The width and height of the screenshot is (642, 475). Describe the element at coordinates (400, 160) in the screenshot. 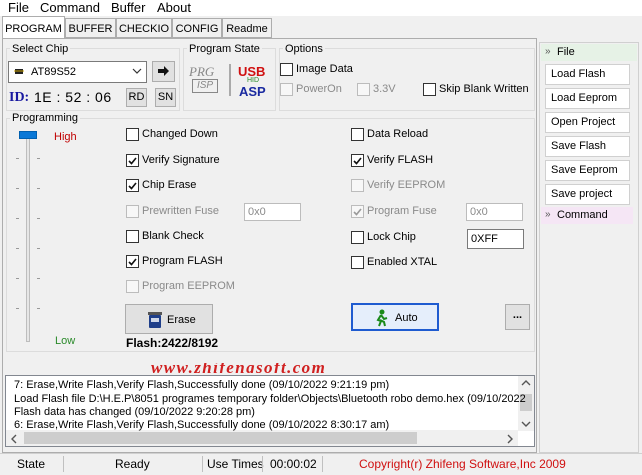

I see `verify-flash-label: Verify FLASH` at that location.